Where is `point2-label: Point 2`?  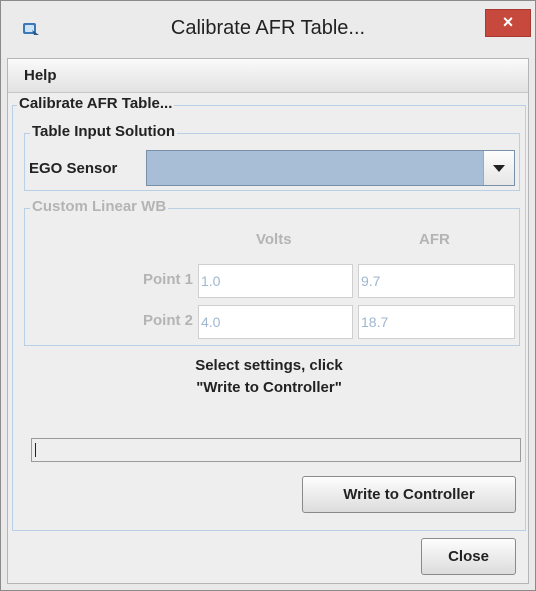 point2-label: Point 2 is located at coordinates (167, 320).